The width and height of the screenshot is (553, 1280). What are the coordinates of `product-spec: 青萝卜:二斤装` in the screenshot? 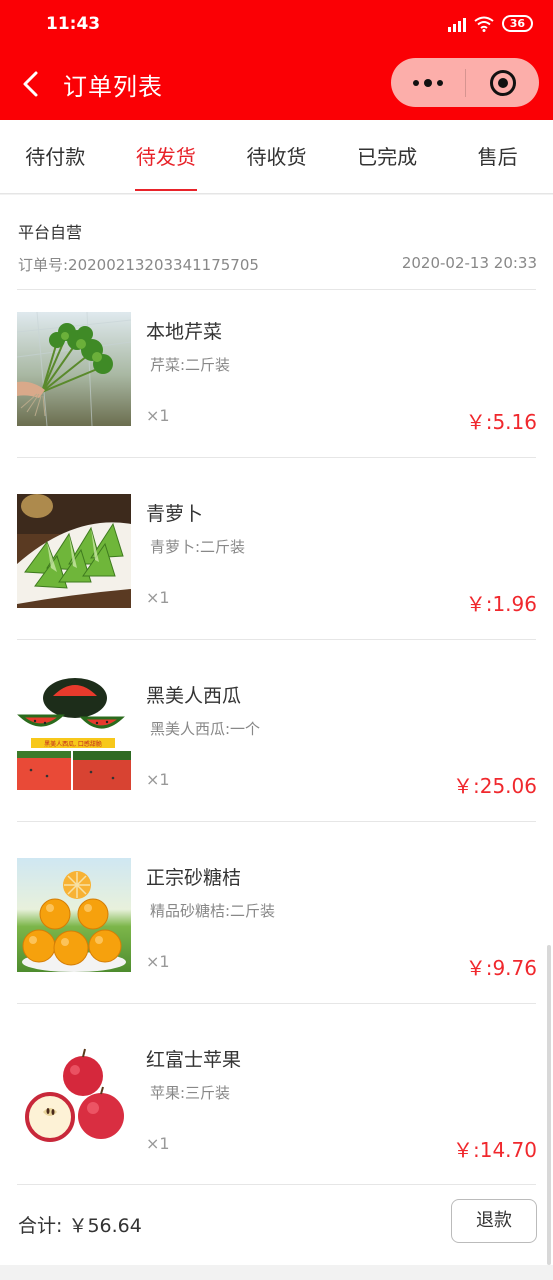 It's located at (198, 547).